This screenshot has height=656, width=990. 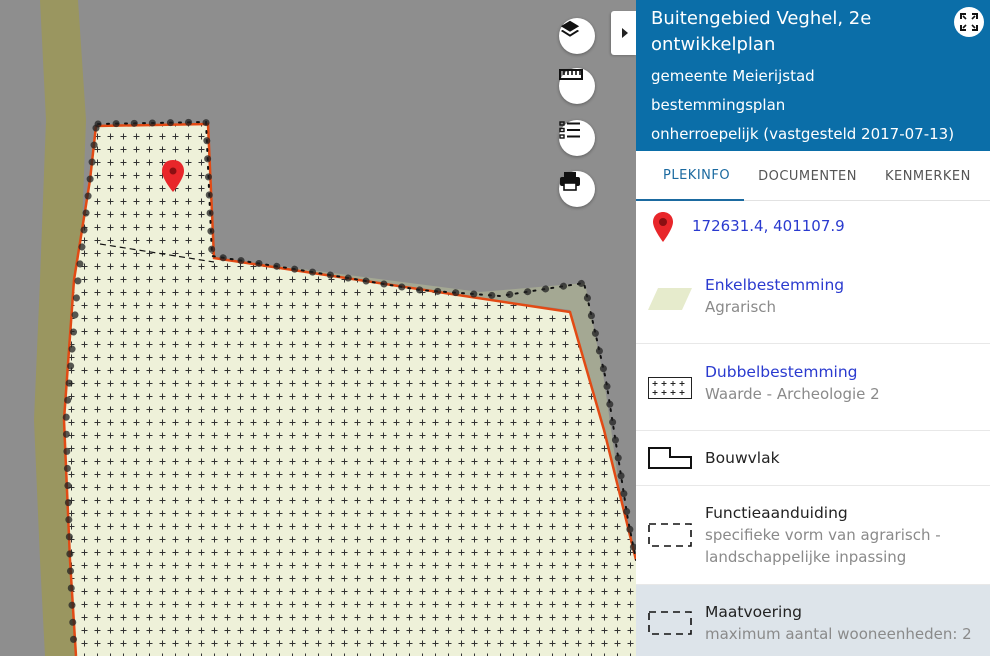 I want to click on layers-icon, so click(x=570, y=28).